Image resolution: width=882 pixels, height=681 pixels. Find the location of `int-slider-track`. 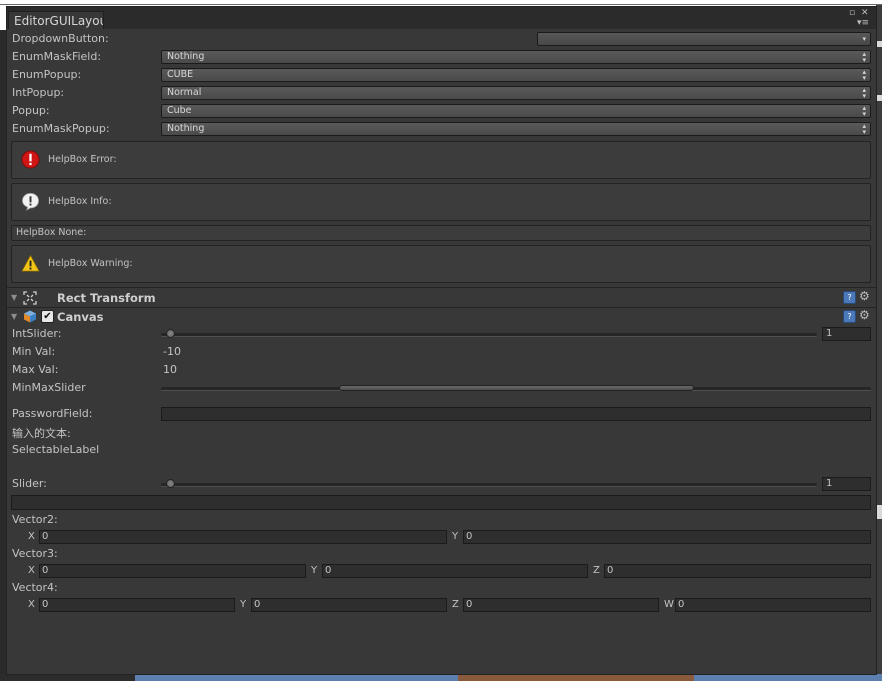

int-slider-track is located at coordinates (489, 335).